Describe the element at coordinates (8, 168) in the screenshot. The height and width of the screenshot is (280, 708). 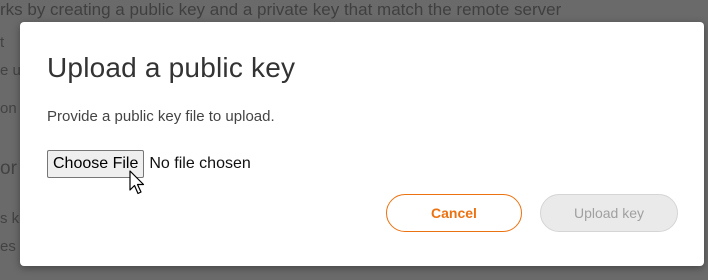
I see `background-text-fragment: or` at that location.